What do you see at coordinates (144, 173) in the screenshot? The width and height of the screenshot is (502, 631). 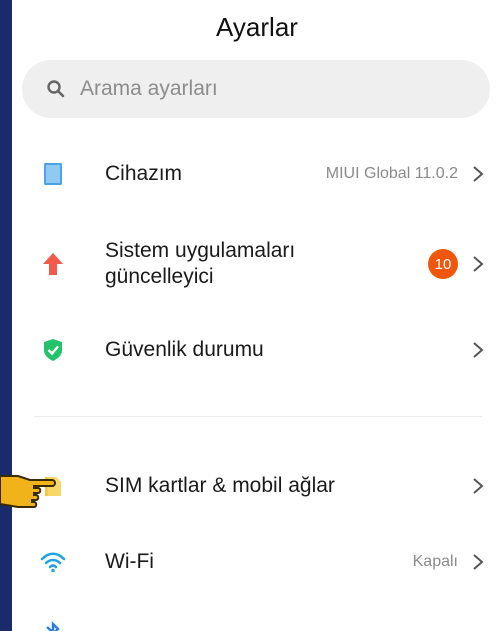 I see `my-device-label: Cihazım` at bounding box center [144, 173].